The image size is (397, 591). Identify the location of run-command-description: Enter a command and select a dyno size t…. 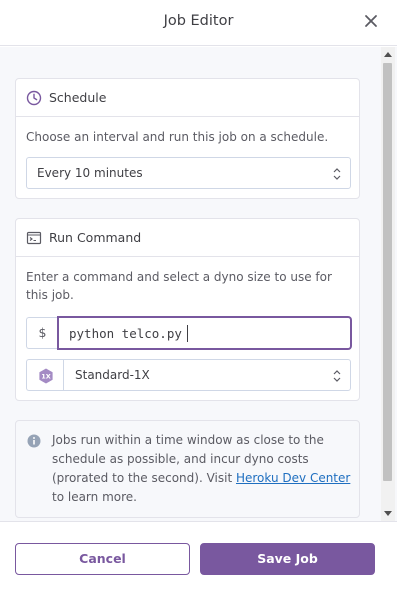
(179, 286).